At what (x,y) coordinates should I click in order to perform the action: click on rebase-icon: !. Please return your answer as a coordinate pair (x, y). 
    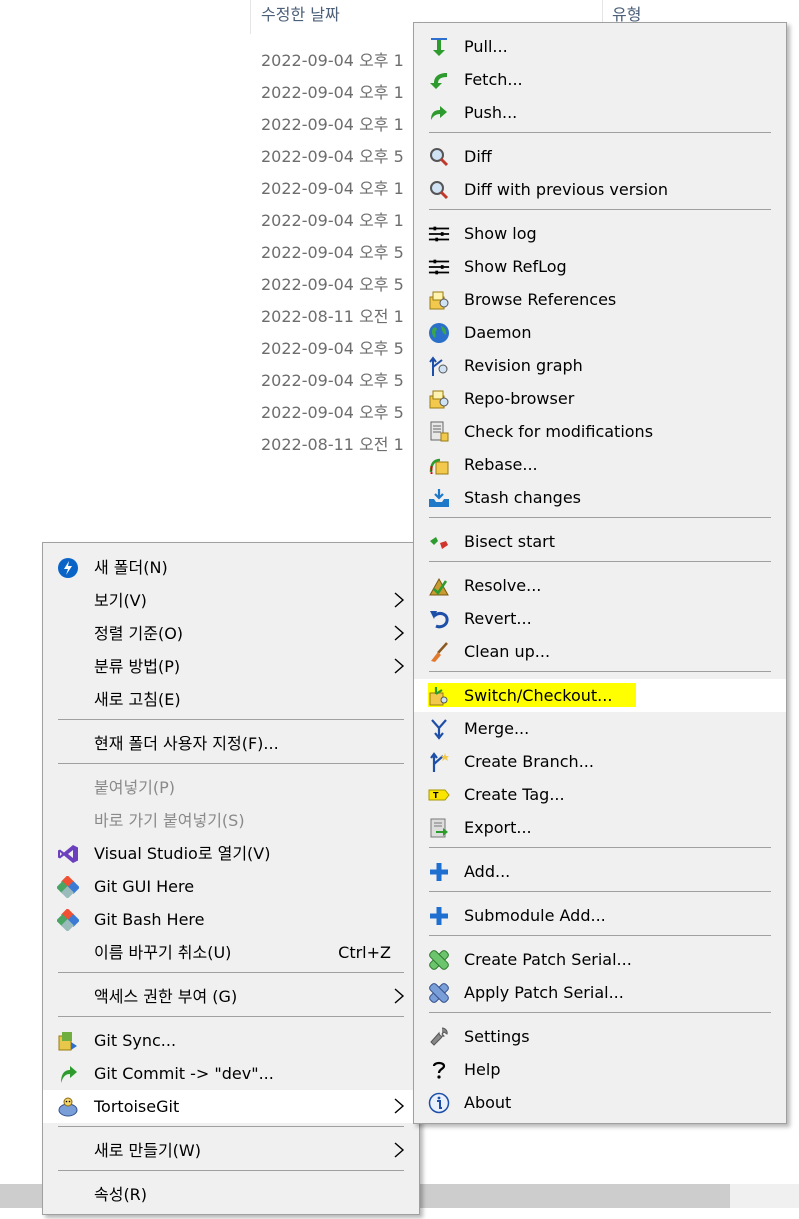
    Looking at the image, I should click on (439, 465).